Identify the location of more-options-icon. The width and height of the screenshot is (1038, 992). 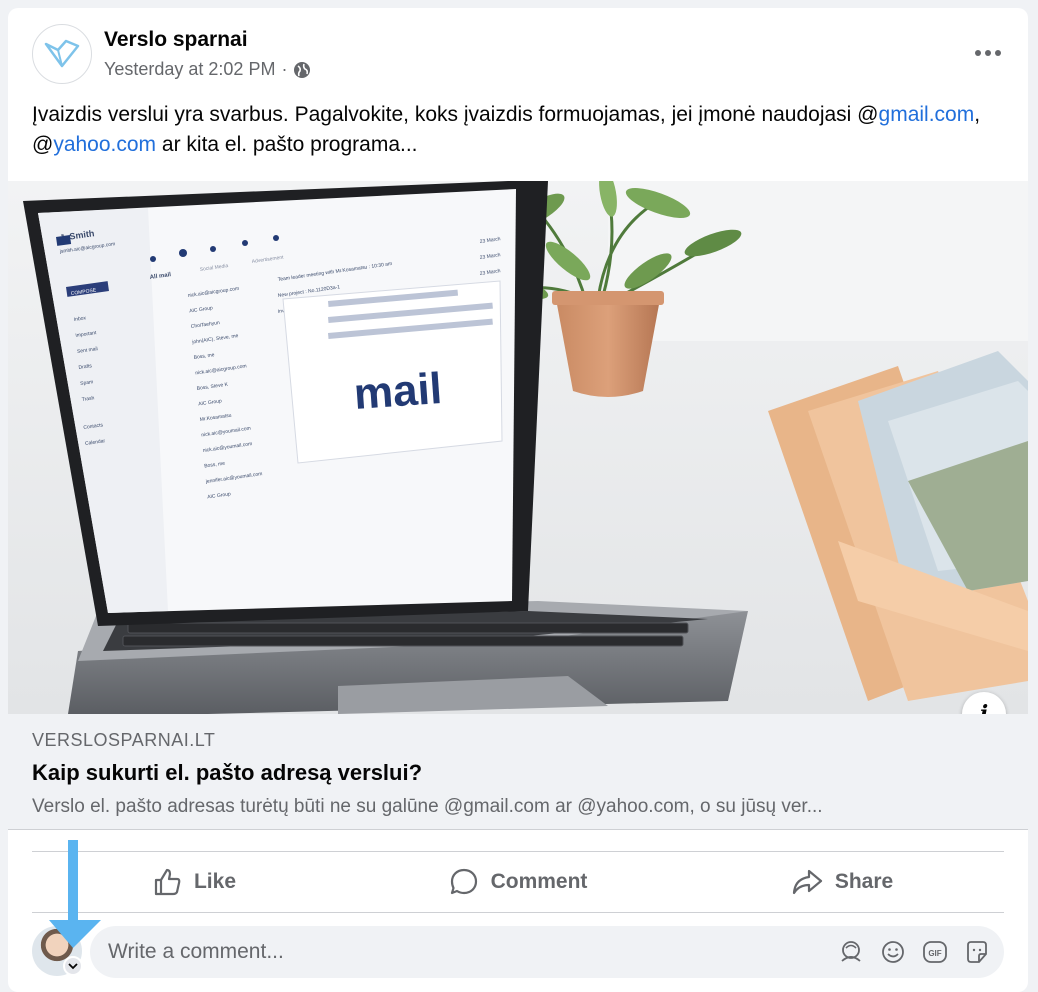
(988, 53).